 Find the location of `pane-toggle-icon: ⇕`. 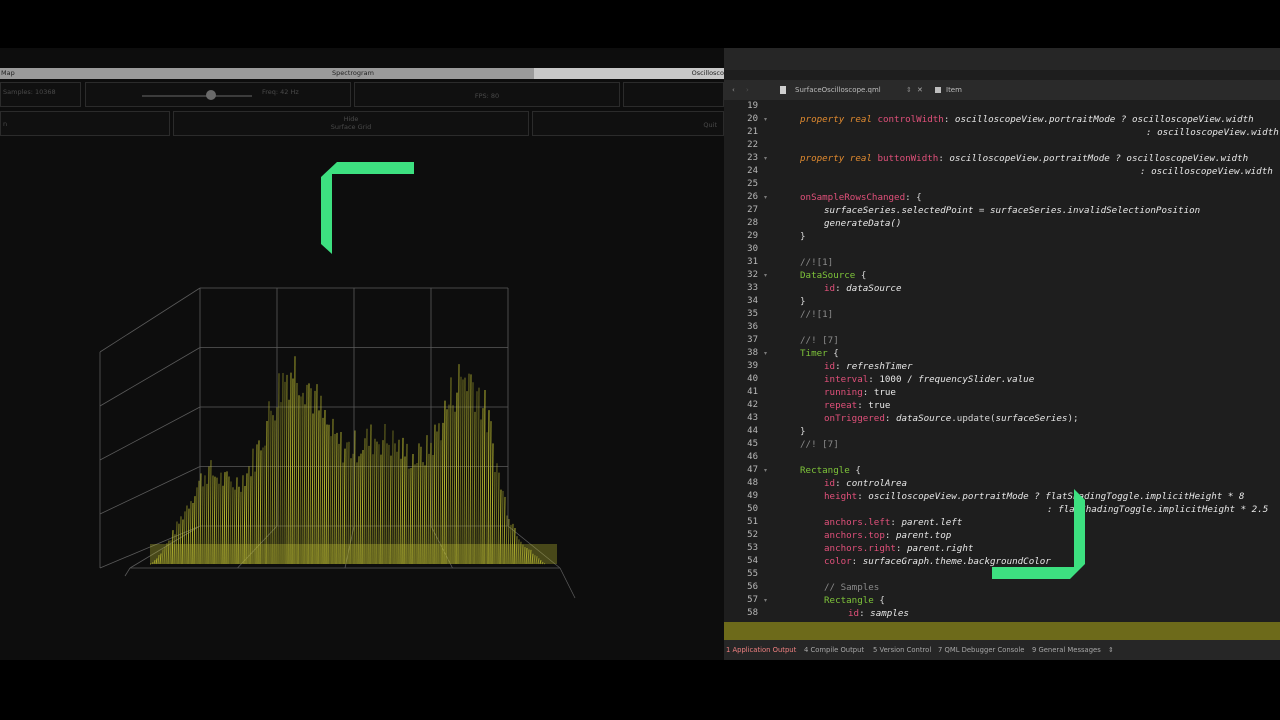

pane-toggle-icon: ⇕ is located at coordinates (1111, 650).